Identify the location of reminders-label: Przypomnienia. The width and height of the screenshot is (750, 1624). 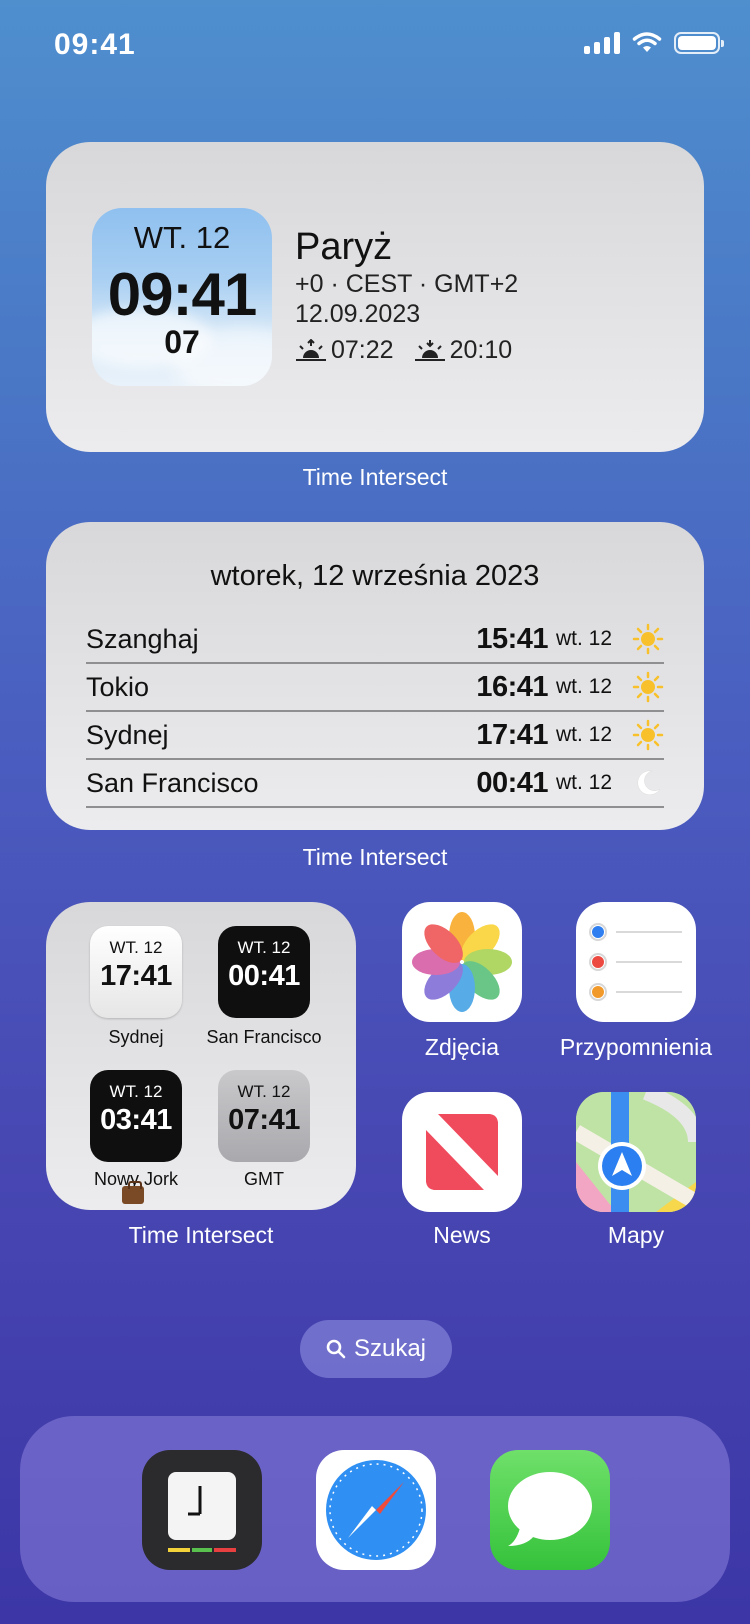
(636, 1047).